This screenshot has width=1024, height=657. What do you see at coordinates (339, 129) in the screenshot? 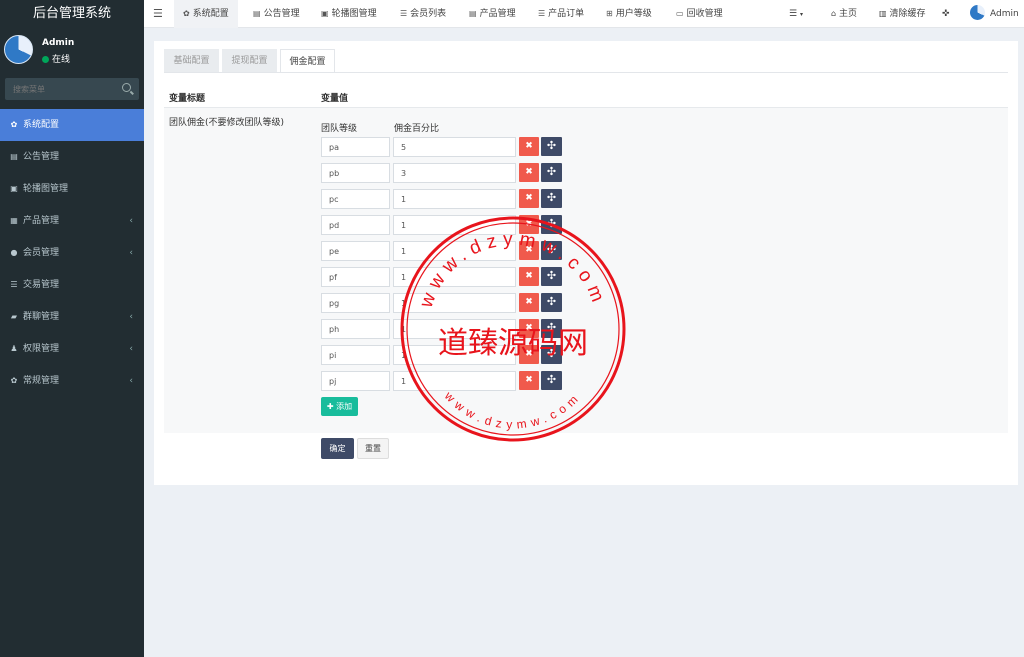
I see `sub-header-level: 团队等级` at bounding box center [339, 129].